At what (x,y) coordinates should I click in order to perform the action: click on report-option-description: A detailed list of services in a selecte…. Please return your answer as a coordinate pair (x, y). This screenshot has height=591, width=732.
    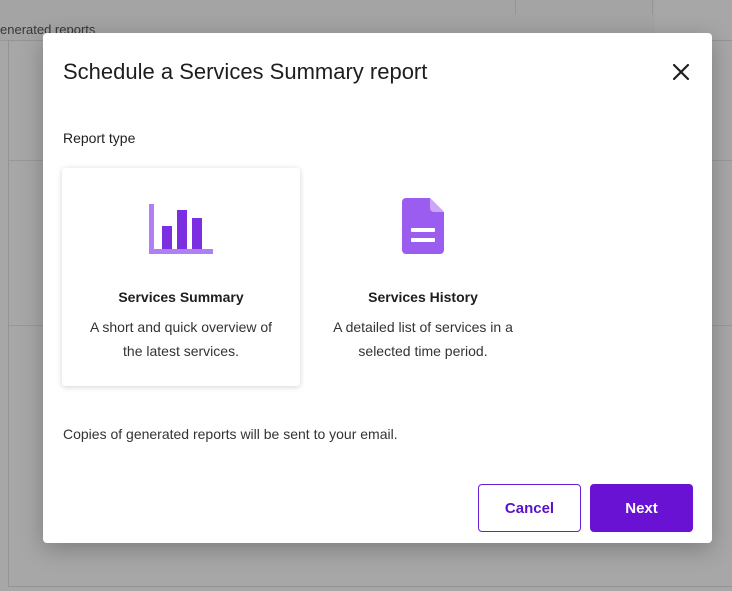
    Looking at the image, I should click on (423, 339).